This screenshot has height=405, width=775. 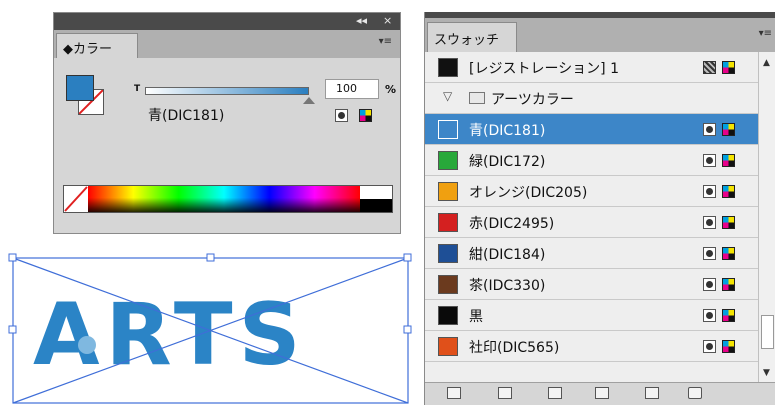 What do you see at coordinates (454, 393) in the screenshot?
I see `swatch-library-icon` at bounding box center [454, 393].